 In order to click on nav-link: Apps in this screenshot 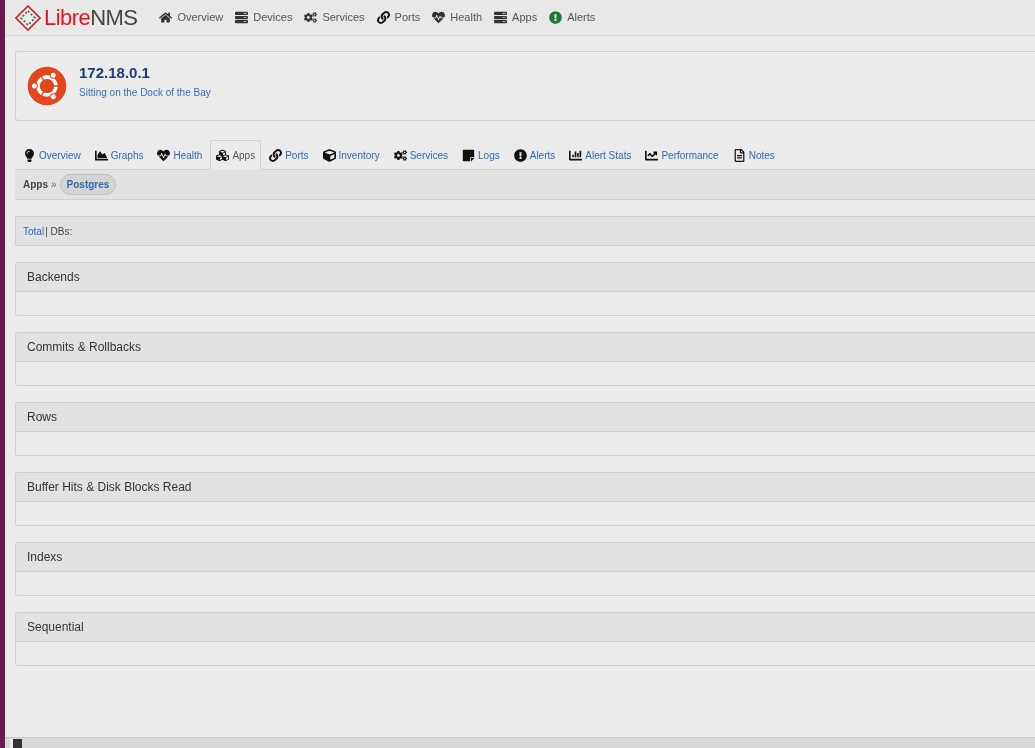, I will do `click(516, 17)`.